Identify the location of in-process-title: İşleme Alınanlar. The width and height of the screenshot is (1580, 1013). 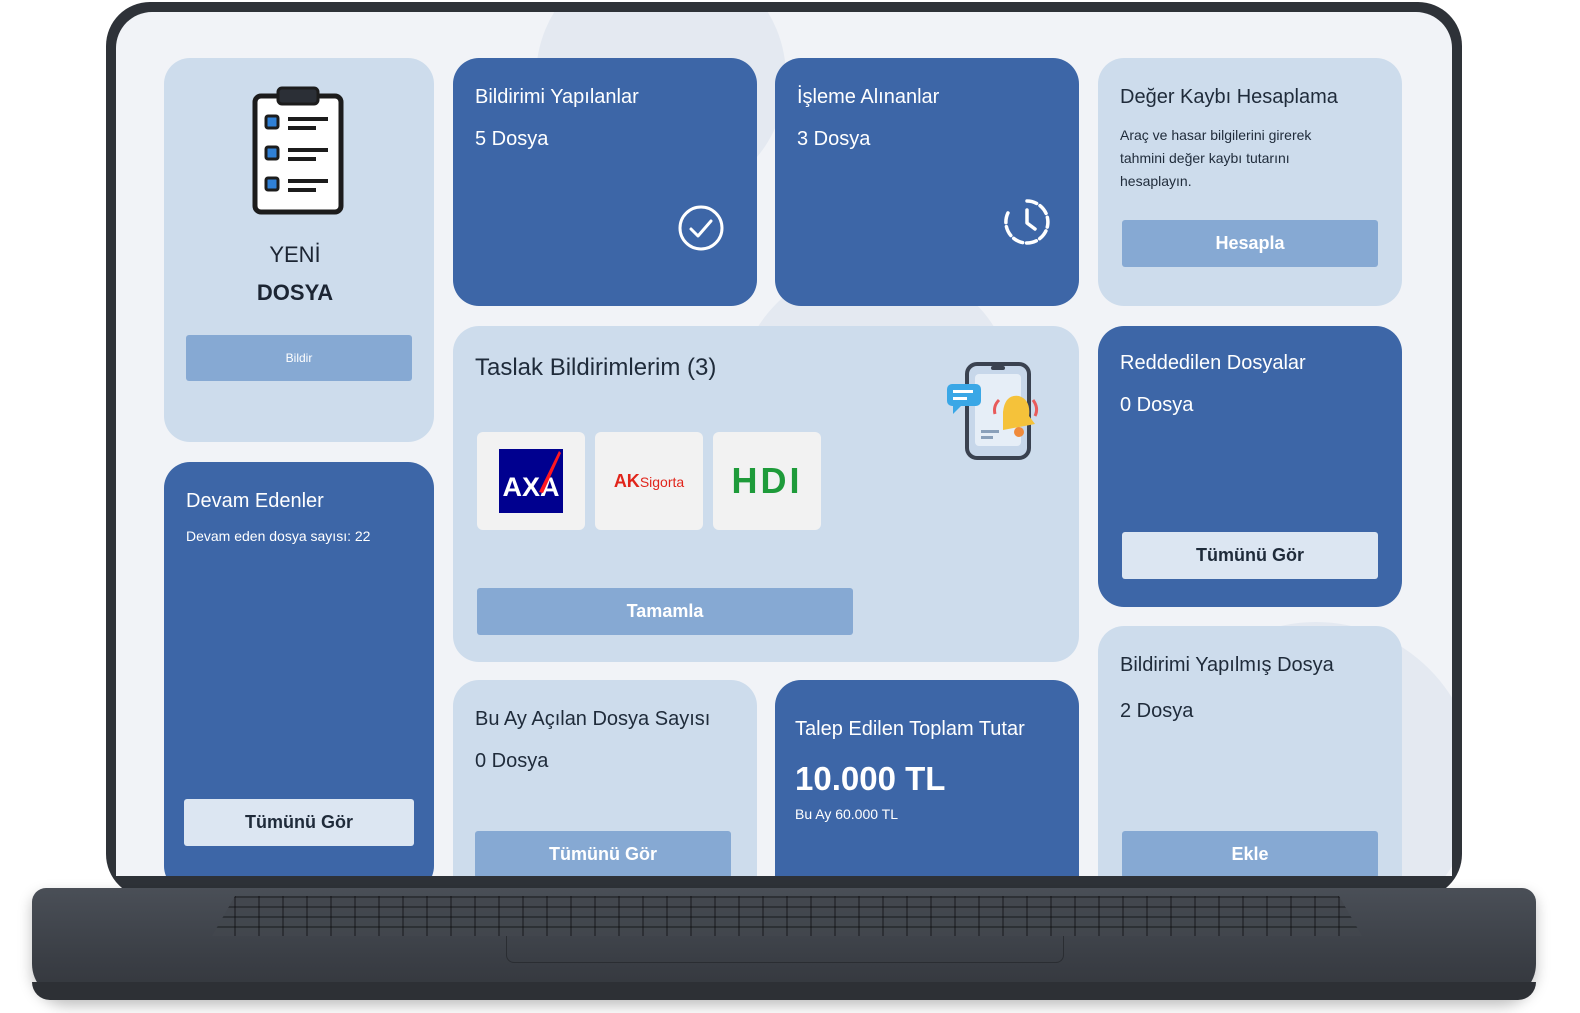
(868, 97).